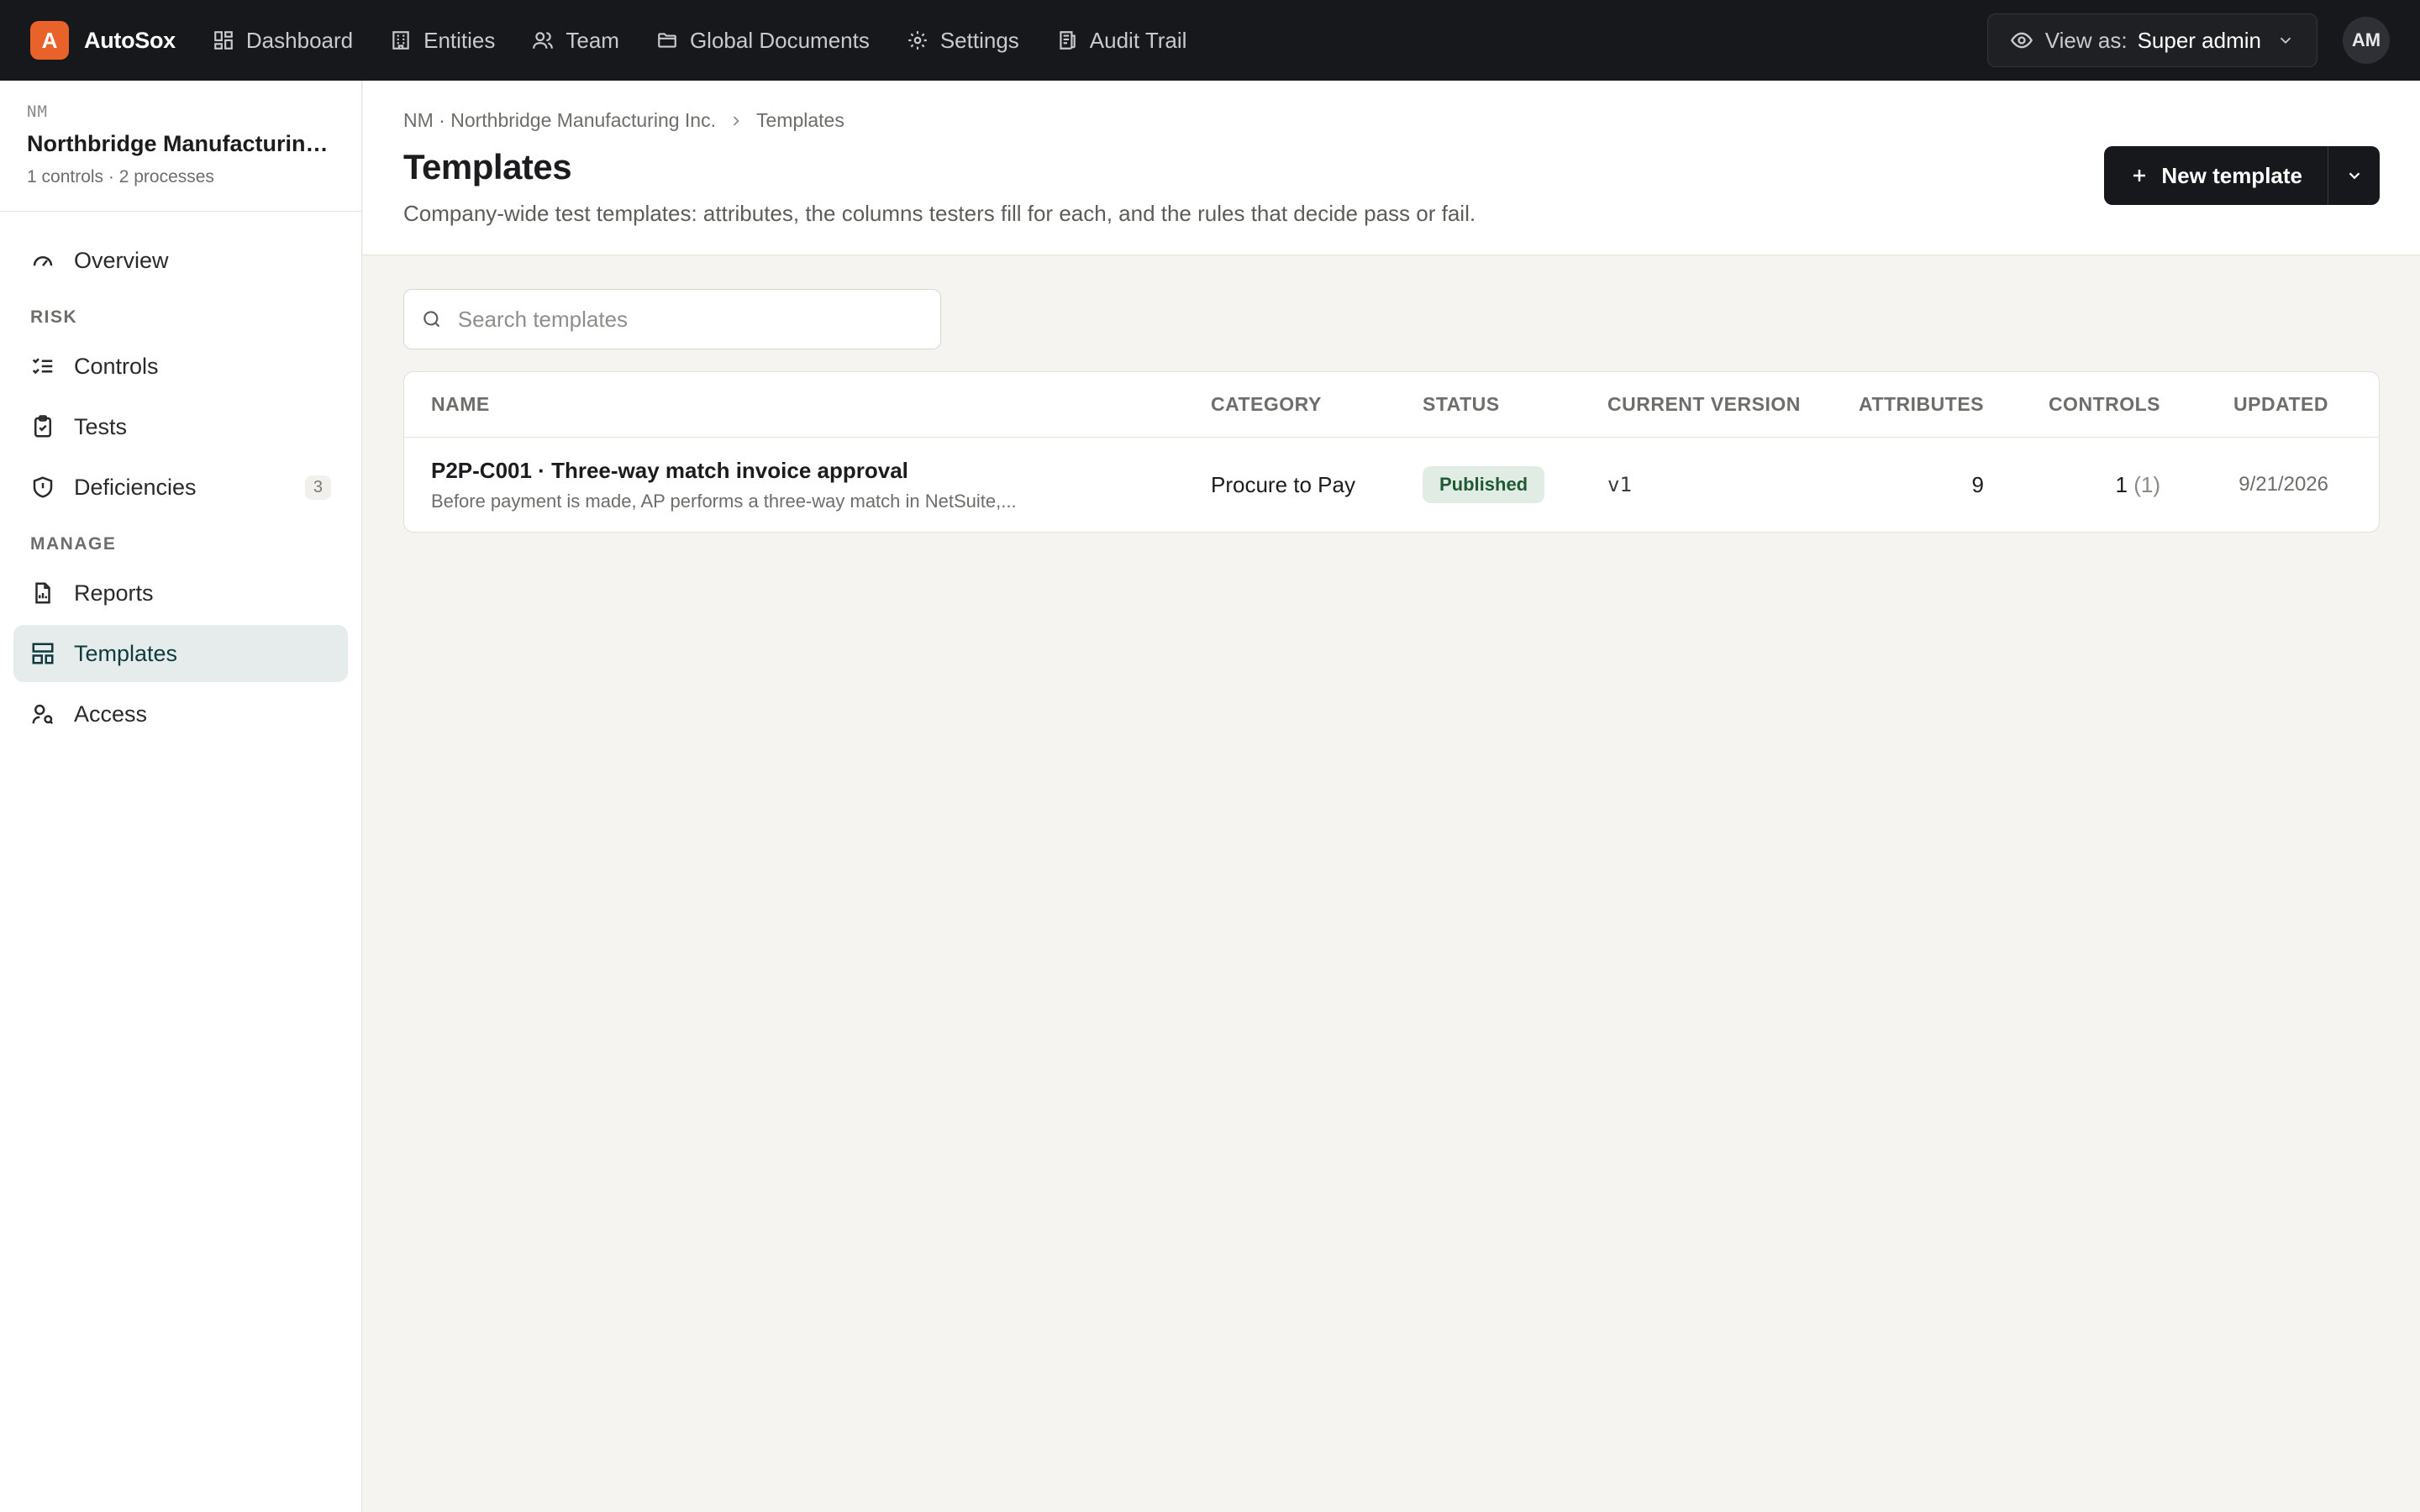 This screenshot has height=1512, width=2420. I want to click on sidebar-item-label: Reports, so click(114, 593).